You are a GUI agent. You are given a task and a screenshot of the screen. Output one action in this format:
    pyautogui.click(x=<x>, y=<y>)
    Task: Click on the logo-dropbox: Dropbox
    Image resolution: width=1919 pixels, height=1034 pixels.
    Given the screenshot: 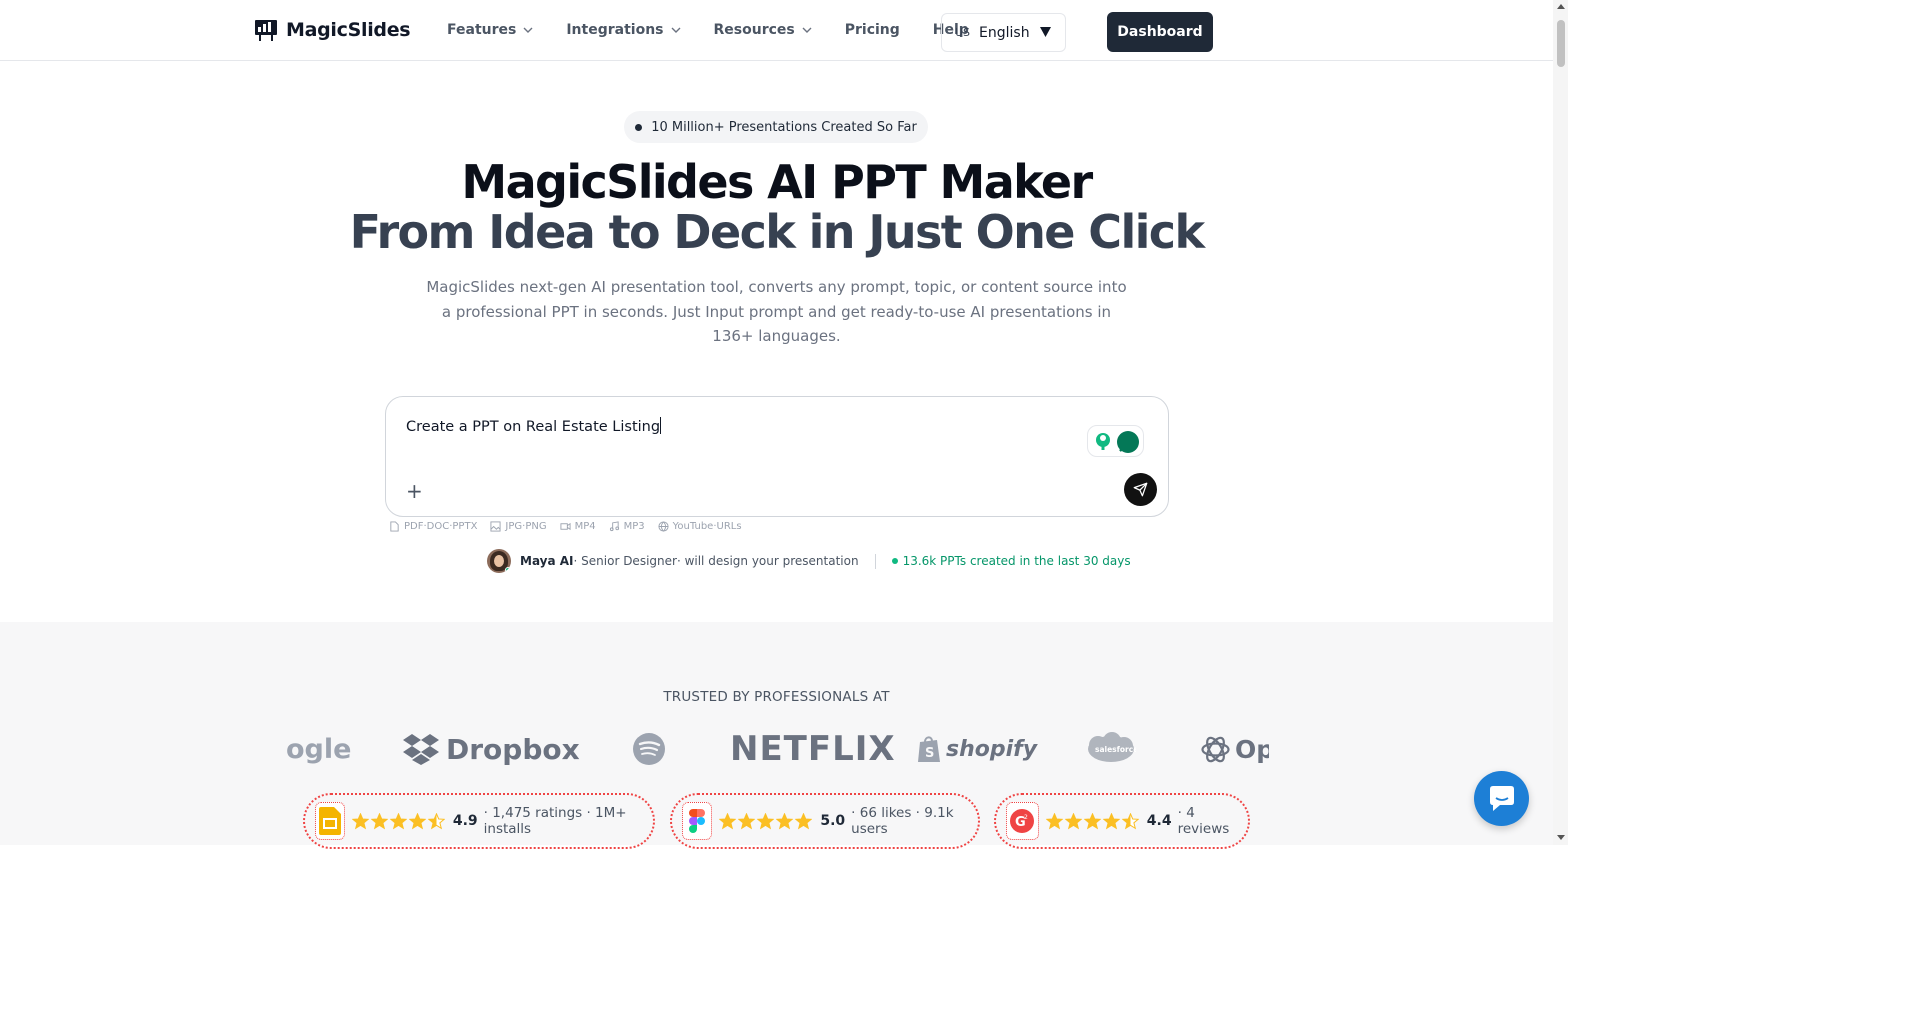 What is the action you would take?
    pyautogui.click(x=491, y=749)
    